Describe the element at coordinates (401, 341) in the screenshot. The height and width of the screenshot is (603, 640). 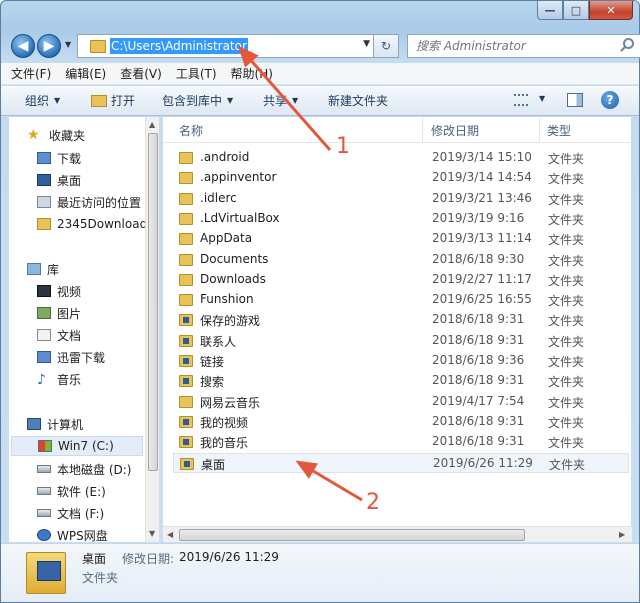
I see `file-row: 联系人 2018/6/18 9:31 文件夹` at that location.